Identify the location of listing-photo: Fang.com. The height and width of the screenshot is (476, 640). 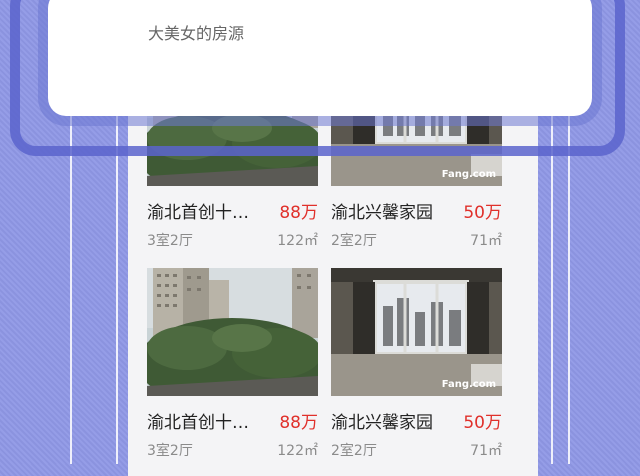
(416, 332).